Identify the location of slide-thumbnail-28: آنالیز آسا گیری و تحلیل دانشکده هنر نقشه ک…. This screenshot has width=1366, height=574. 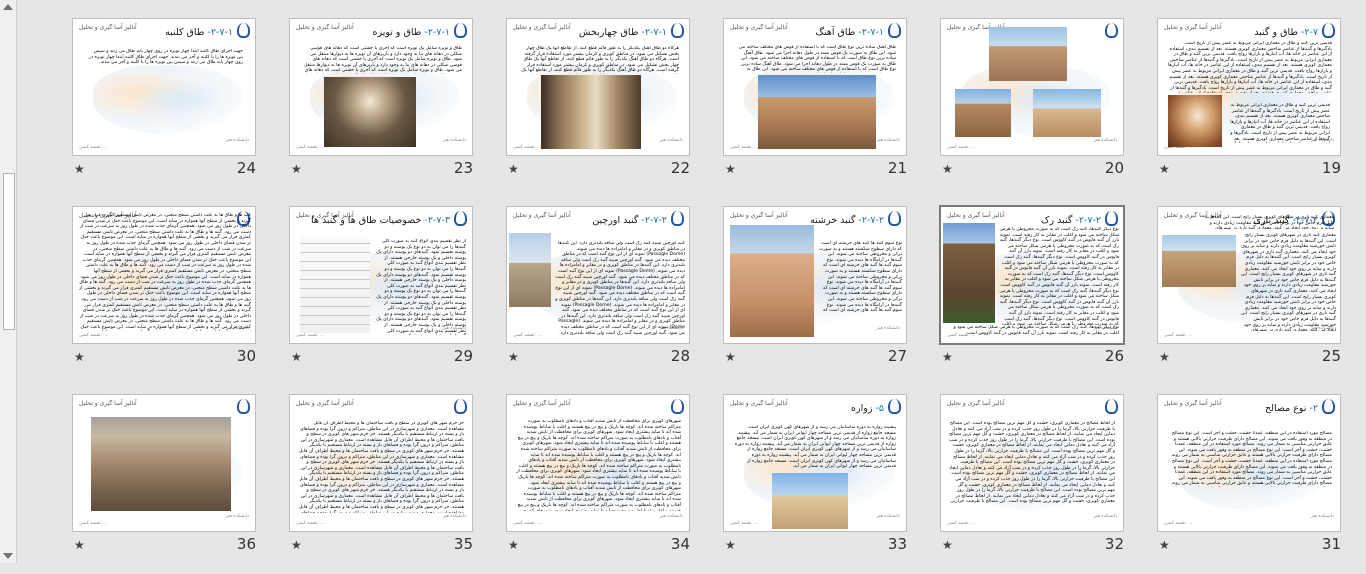
(614, 296).